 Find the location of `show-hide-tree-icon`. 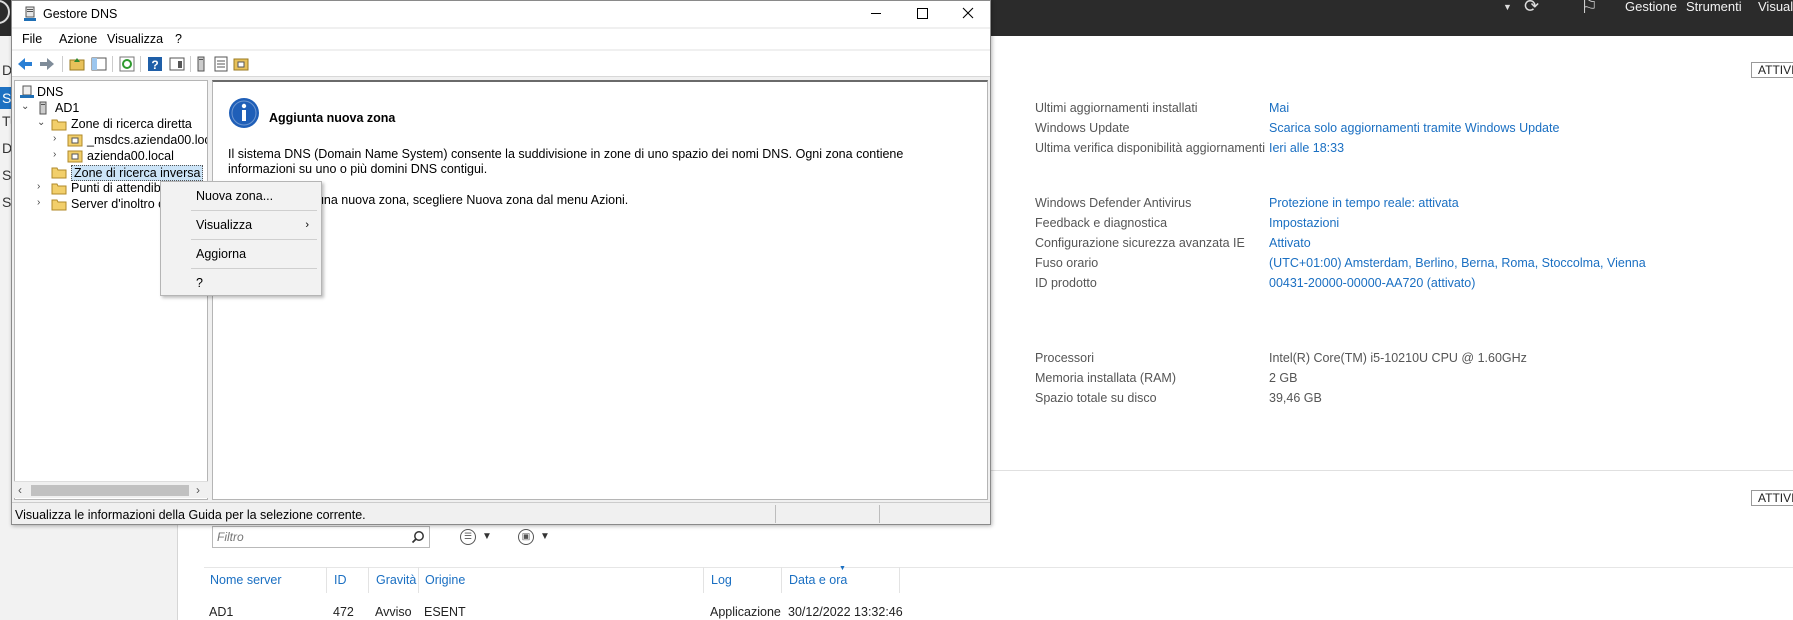

show-hide-tree-icon is located at coordinates (99, 64).